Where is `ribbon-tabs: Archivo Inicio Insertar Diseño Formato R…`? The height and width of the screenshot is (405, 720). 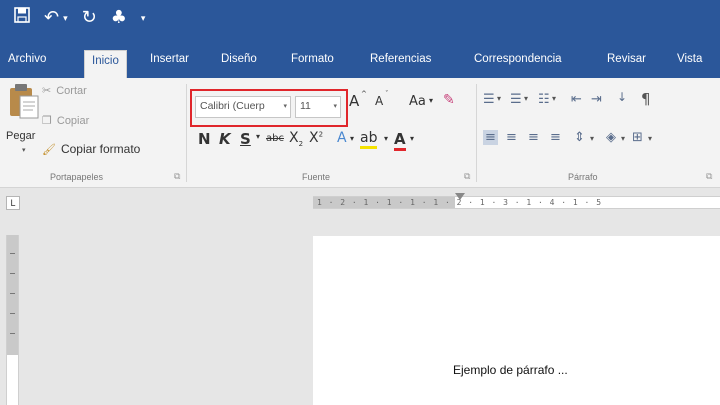 ribbon-tabs: Archivo Inicio Insertar Diseño Formato R… is located at coordinates (360, 62).